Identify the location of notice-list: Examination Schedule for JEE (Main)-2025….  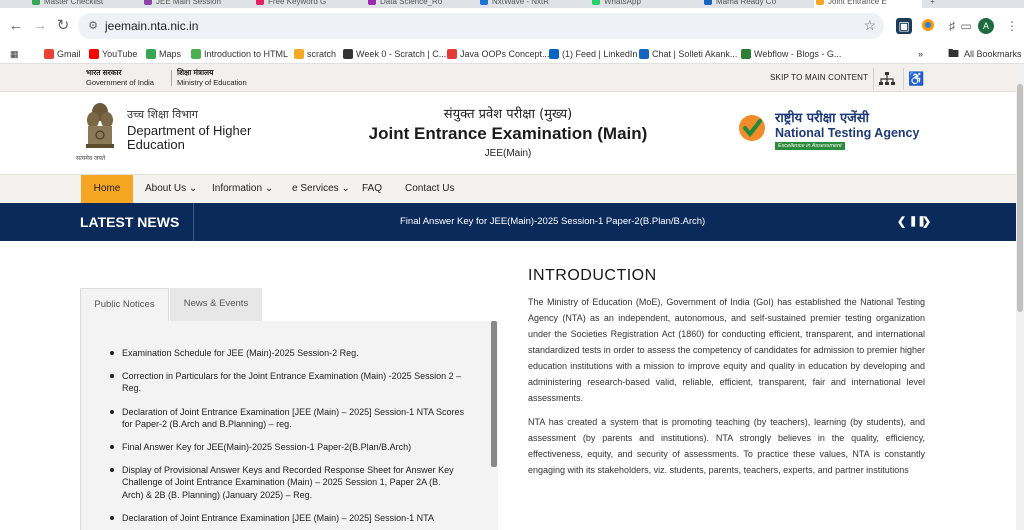
(286, 438).